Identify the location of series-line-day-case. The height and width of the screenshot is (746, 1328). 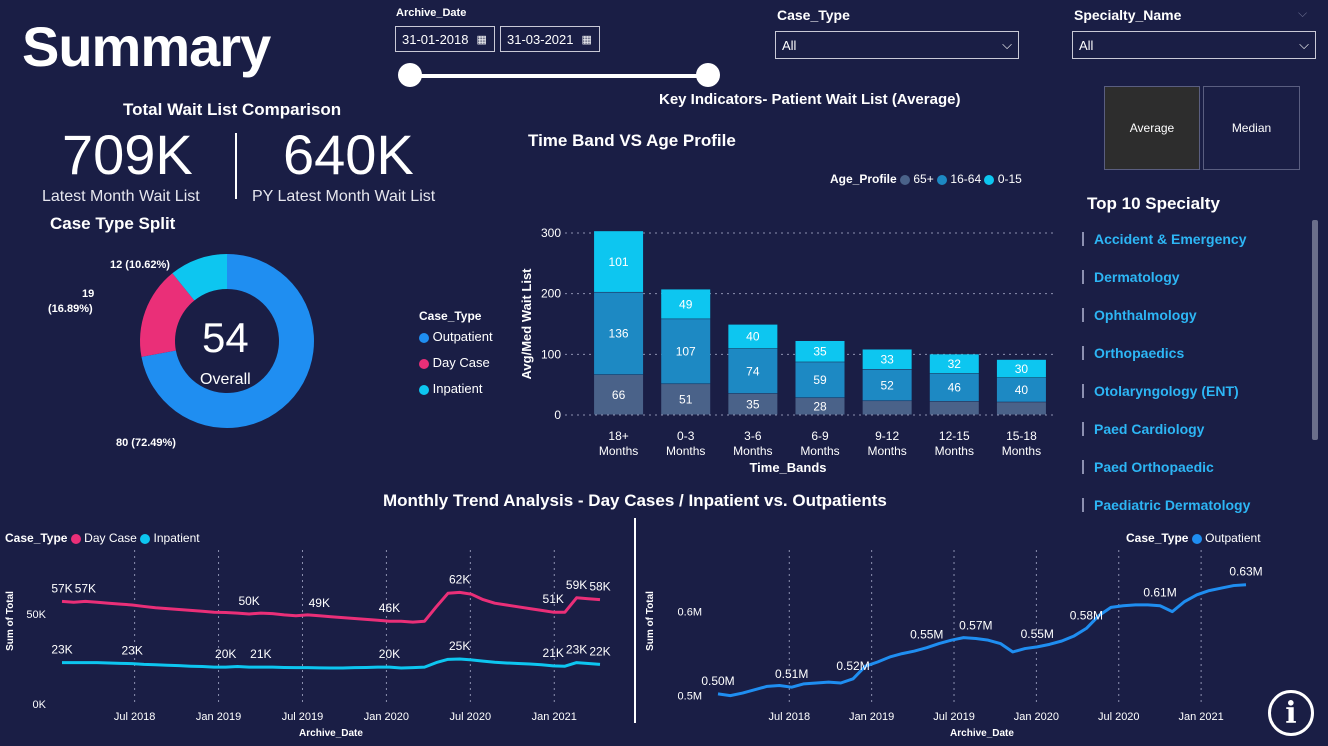
(331, 607).